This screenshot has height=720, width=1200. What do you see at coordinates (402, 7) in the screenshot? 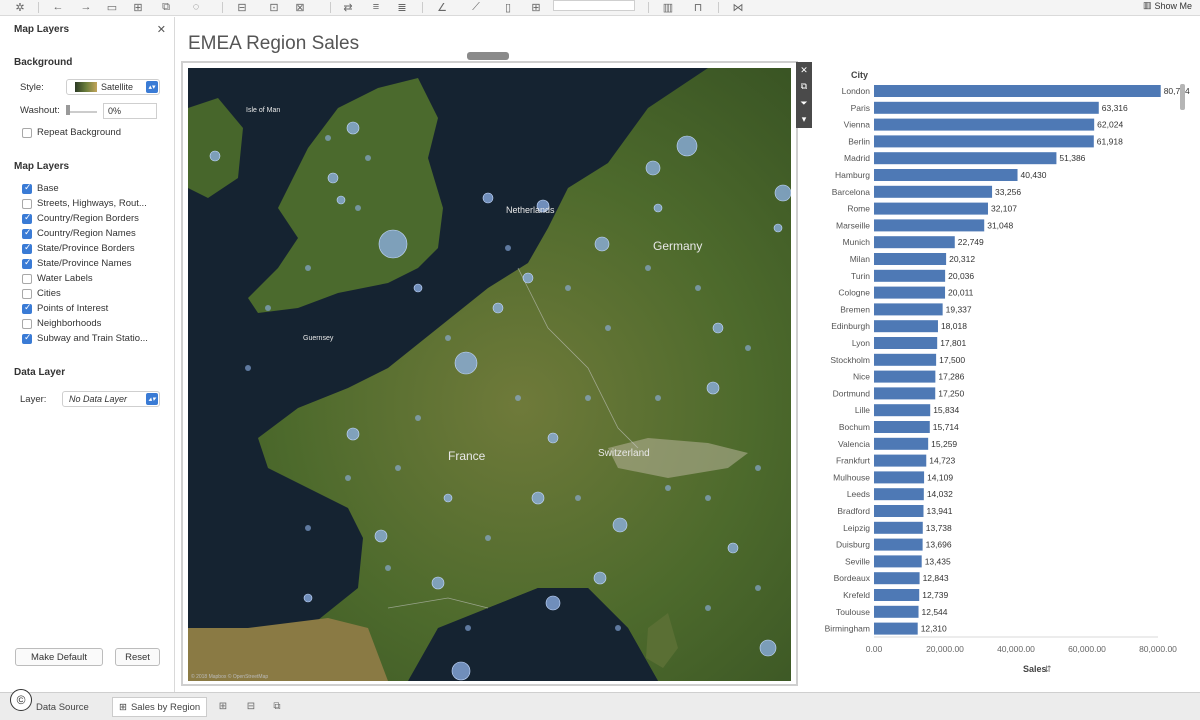
I see `sort-descending-icon: ≣` at bounding box center [402, 7].